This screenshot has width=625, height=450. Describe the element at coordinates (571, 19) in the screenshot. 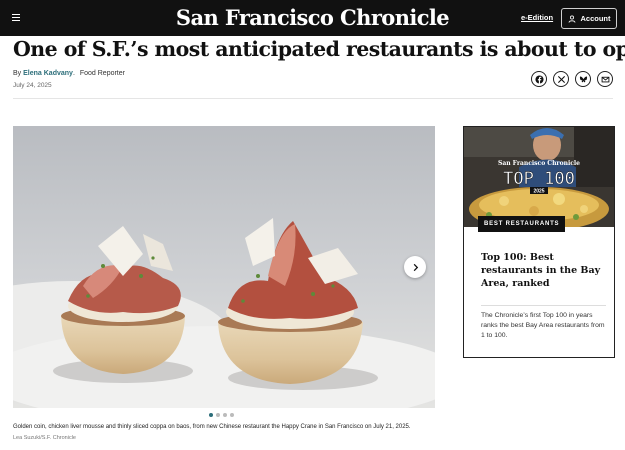

I see `user-icon` at that location.